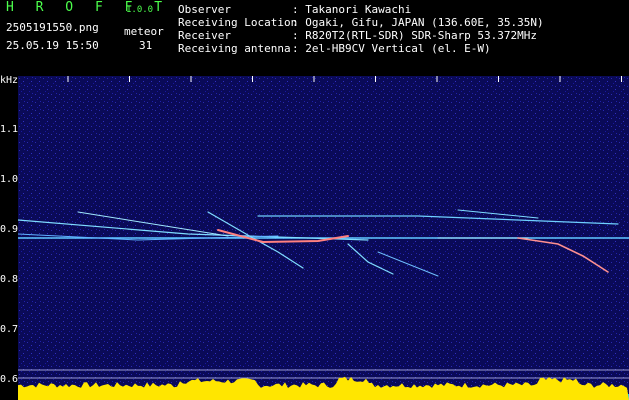 The height and width of the screenshot is (400, 629). I want to click on location-label: Receiving Location, so click(238, 22).